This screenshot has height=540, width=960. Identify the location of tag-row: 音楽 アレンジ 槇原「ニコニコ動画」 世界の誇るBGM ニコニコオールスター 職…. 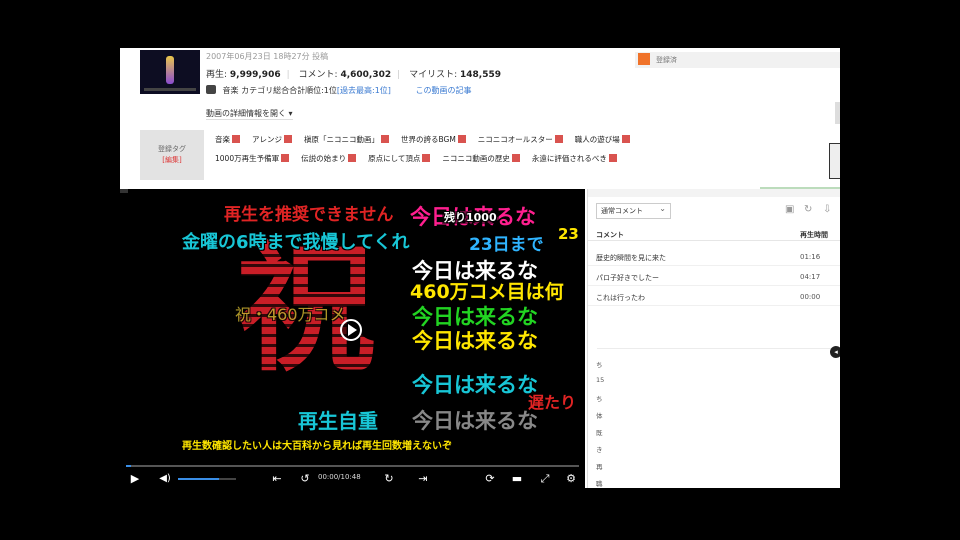
(475, 139).